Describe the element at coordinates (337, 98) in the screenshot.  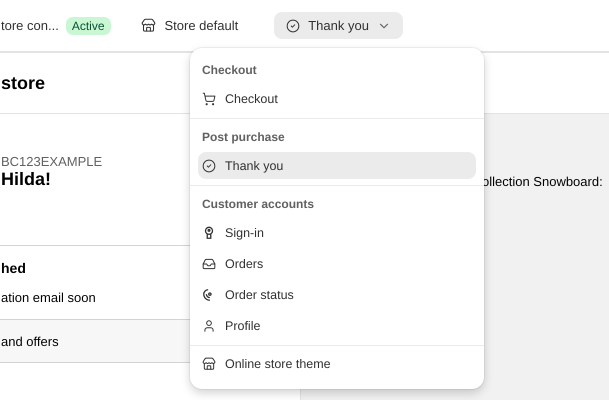
I see `menu-item: Checkout` at that location.